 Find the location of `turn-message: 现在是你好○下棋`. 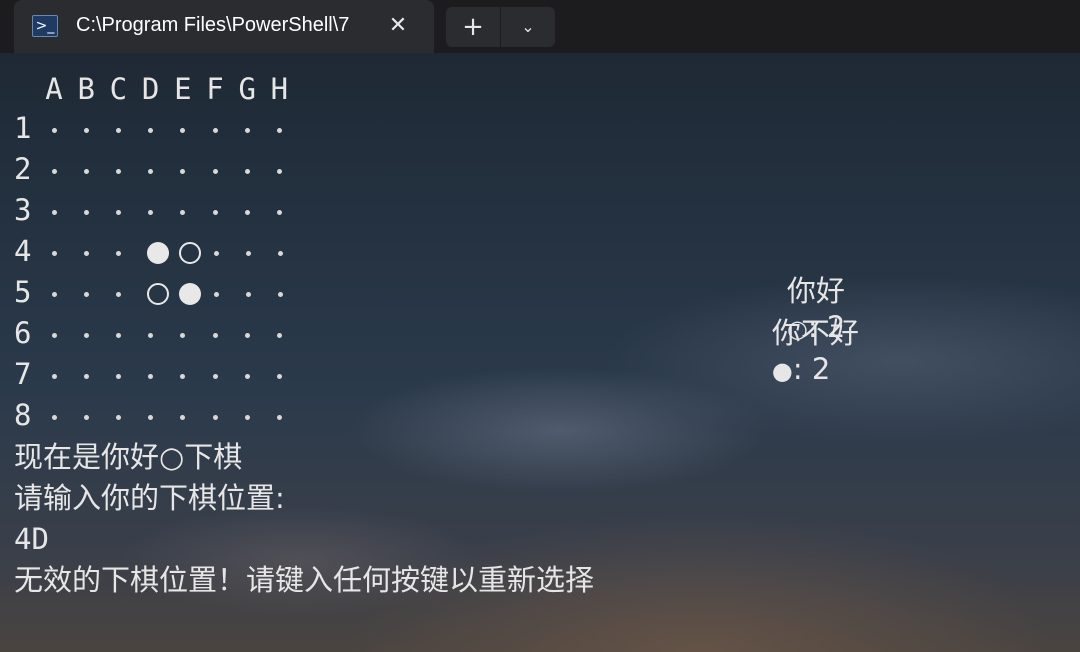

turn-message: 现在是你好○下棋 is located at coordinates (128, 457).